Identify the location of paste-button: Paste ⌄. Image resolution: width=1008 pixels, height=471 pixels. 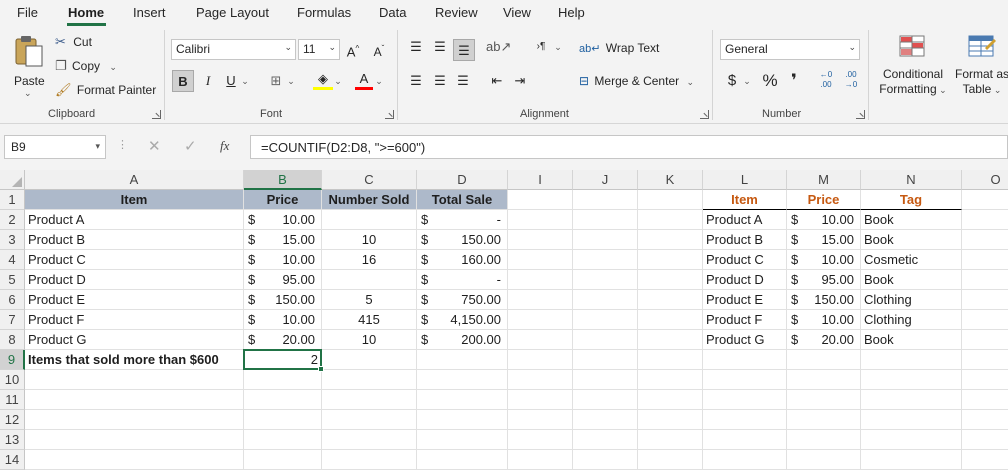
(30, 66).